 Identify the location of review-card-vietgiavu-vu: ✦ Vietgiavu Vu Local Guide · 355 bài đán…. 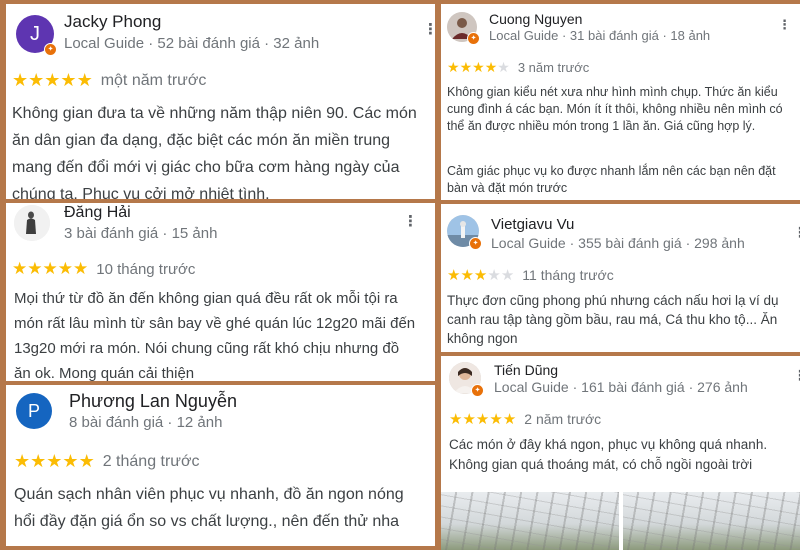
(620, 278).